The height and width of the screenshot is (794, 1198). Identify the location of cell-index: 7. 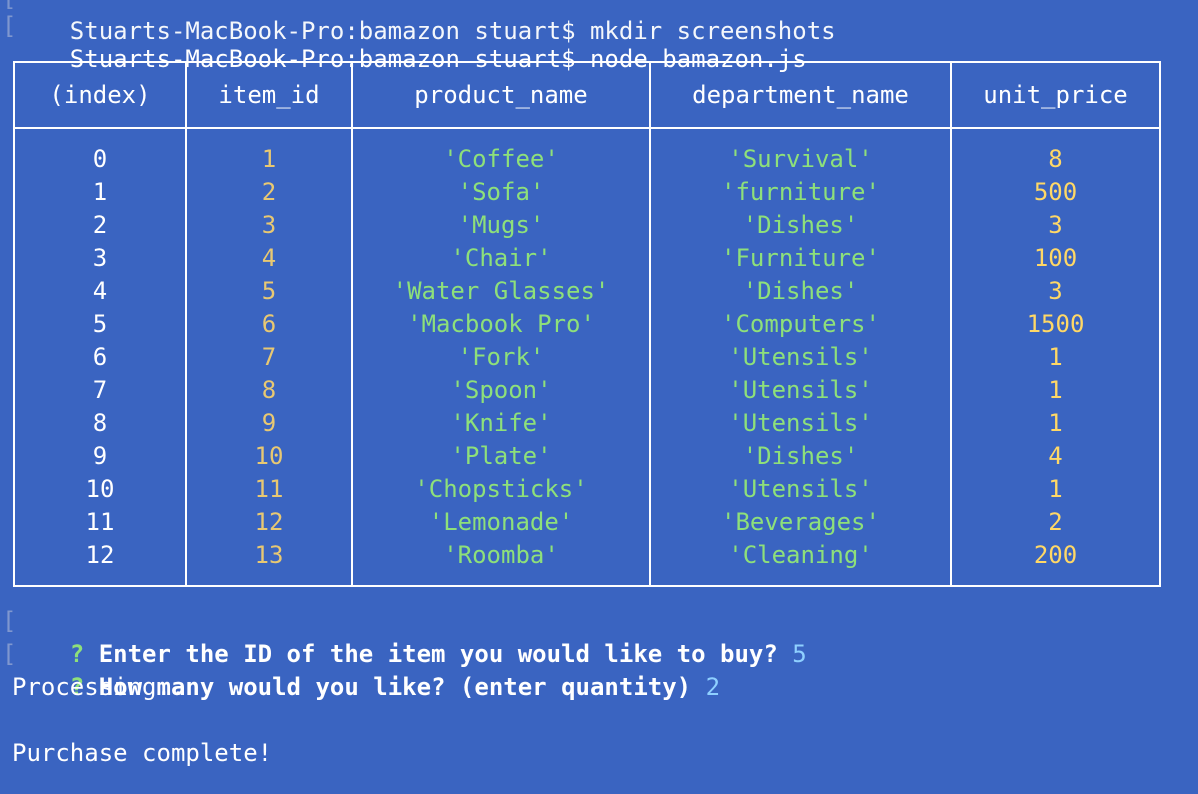
(100, 390).